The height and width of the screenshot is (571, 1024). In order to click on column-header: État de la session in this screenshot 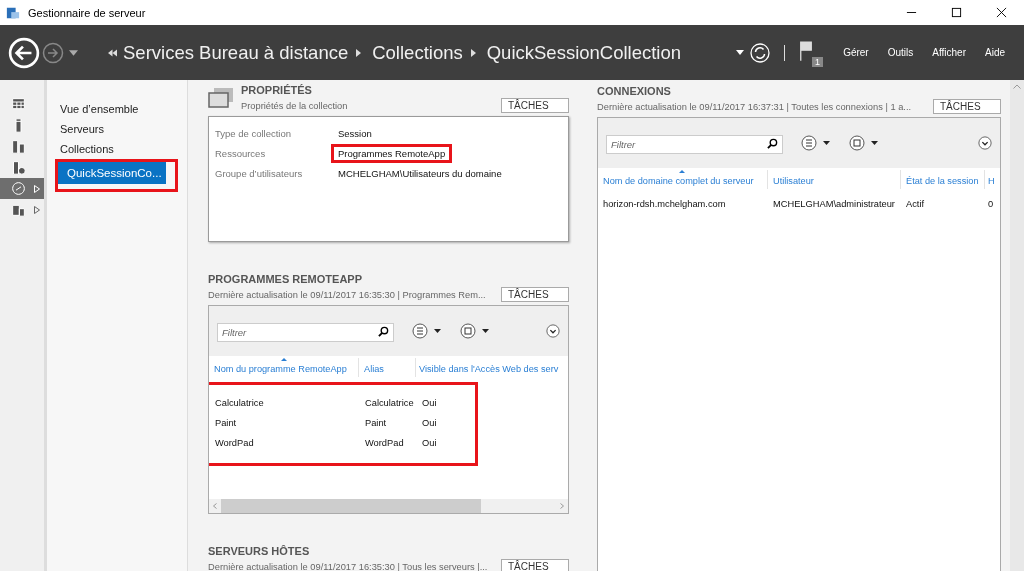, I will do `click(943, 179)`.